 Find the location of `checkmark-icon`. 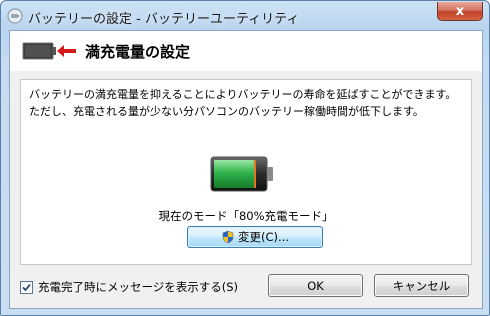

checkmark-icon is located at coordinates (26, 287).